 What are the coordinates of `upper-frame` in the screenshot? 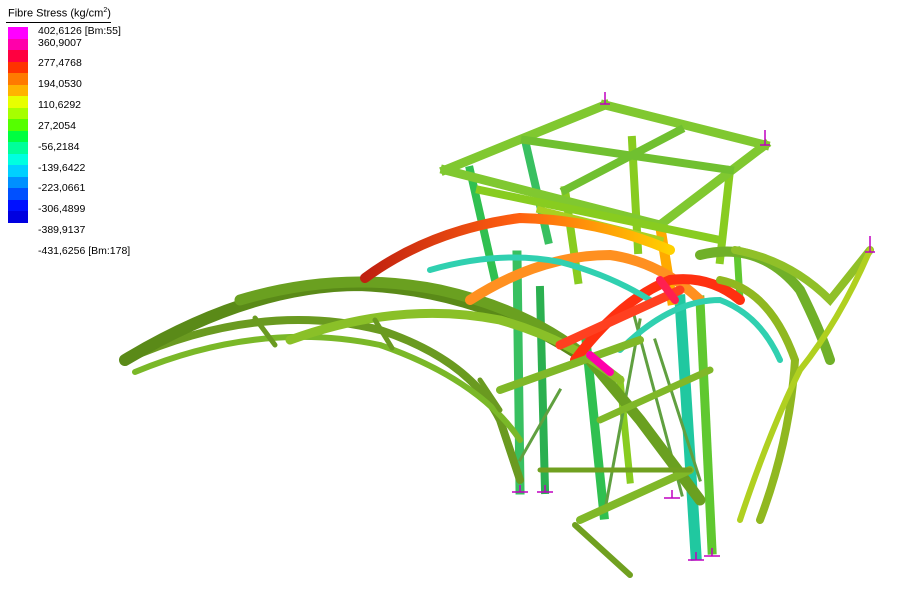 It's located at (605, 202).